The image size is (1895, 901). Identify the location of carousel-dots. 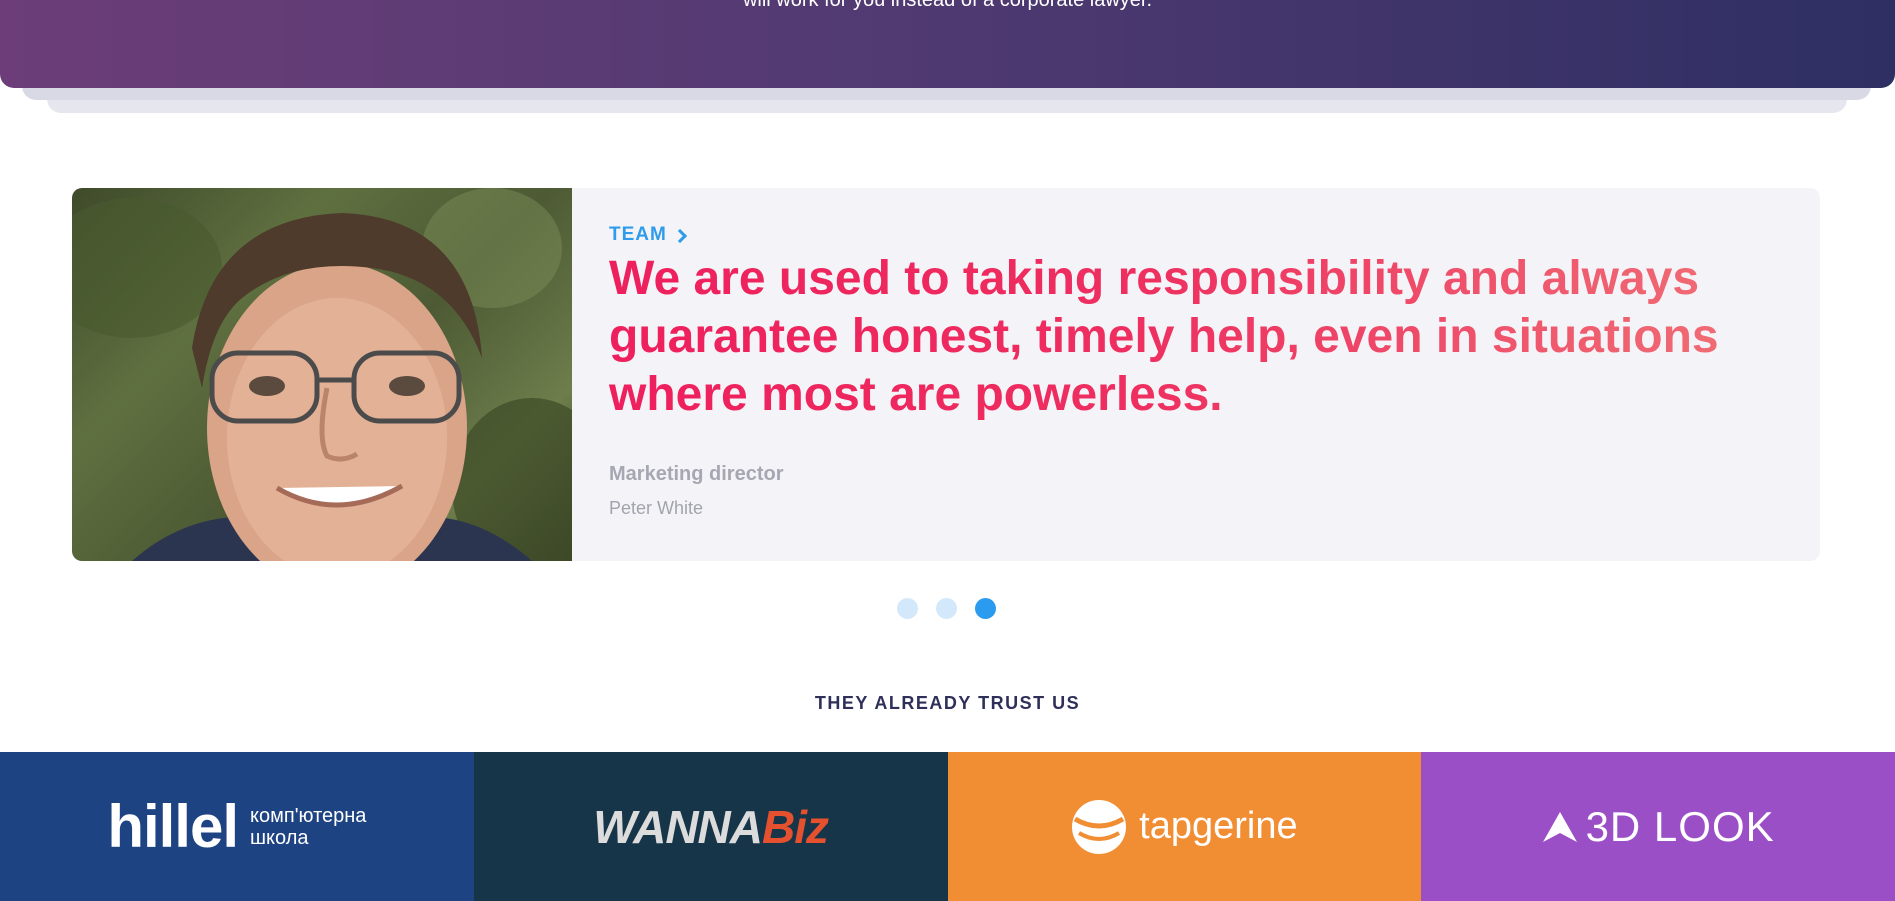
(946, 608).